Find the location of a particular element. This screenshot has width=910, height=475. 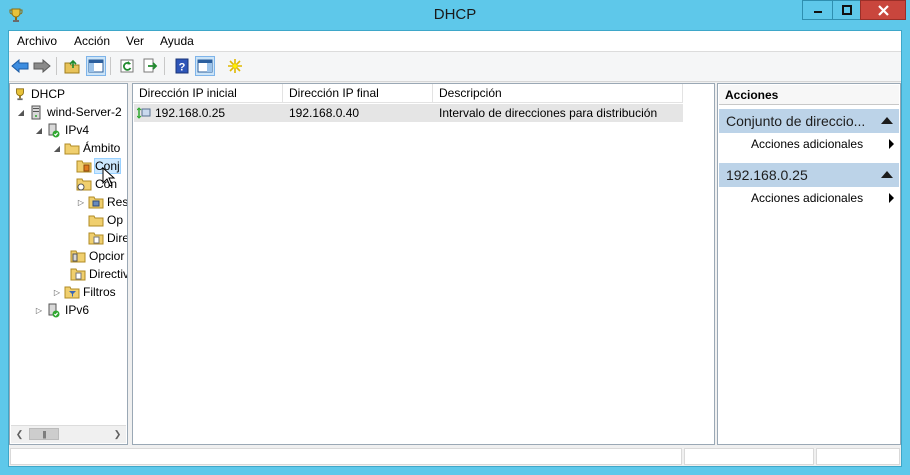

filter-folder-icon is located at coordinates (72, 292).